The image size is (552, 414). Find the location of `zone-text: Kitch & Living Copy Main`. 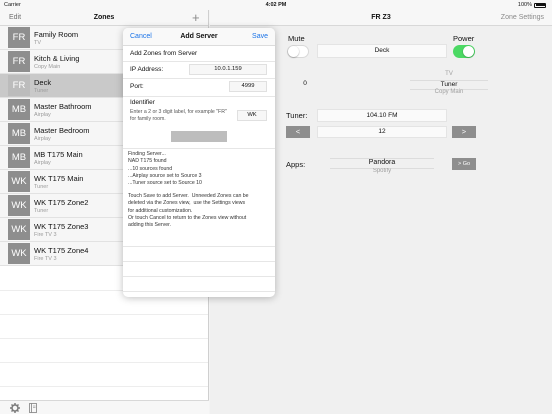

zone-text: Kitch & Living Copy Main is located at coordinates (56, 62).